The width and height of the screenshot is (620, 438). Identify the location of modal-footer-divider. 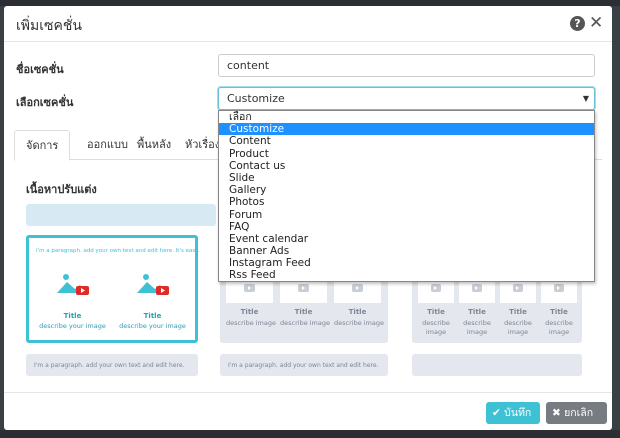
(308, 392).